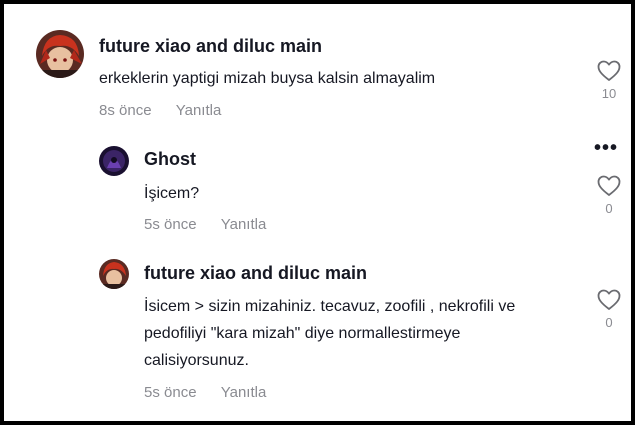  I want to click on like-count: 10, so click(609, 93).